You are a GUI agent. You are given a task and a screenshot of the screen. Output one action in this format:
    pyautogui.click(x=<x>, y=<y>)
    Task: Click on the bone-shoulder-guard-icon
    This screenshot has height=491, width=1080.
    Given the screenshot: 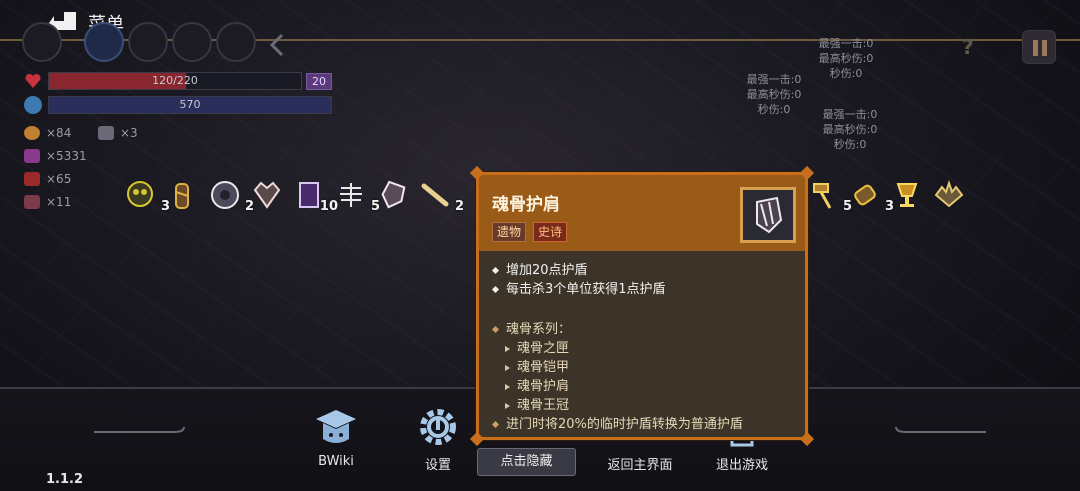 What is the action you would take?
    pyautogui.click(x=769, y=215)
    